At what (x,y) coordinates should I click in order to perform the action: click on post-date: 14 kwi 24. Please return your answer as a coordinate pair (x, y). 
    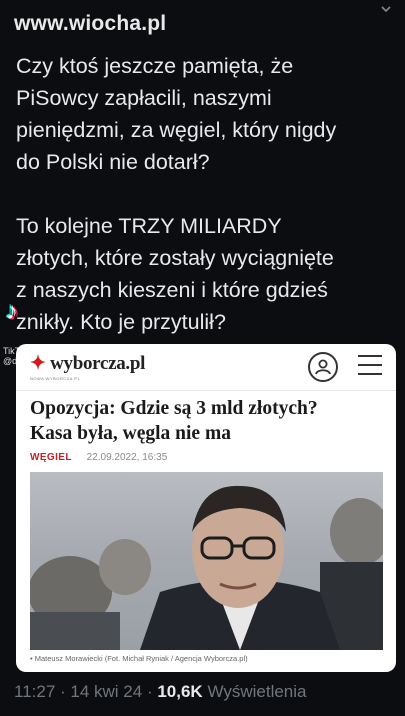
    Looking at the image, I should click on (106, 691).